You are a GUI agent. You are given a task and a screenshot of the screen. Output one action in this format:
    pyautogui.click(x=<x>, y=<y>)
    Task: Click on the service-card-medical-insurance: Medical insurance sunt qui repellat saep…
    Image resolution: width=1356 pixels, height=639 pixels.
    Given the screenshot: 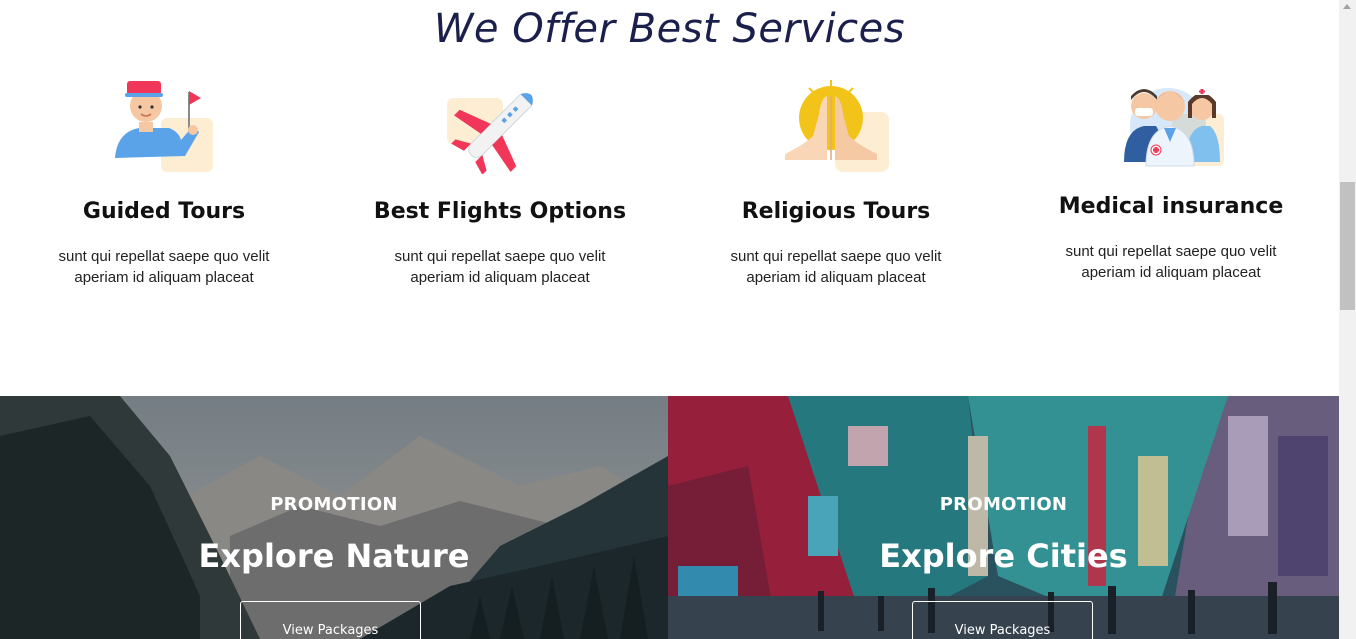 What is the action you would take?
    pyautogui.click(x=1171, y=180)
    